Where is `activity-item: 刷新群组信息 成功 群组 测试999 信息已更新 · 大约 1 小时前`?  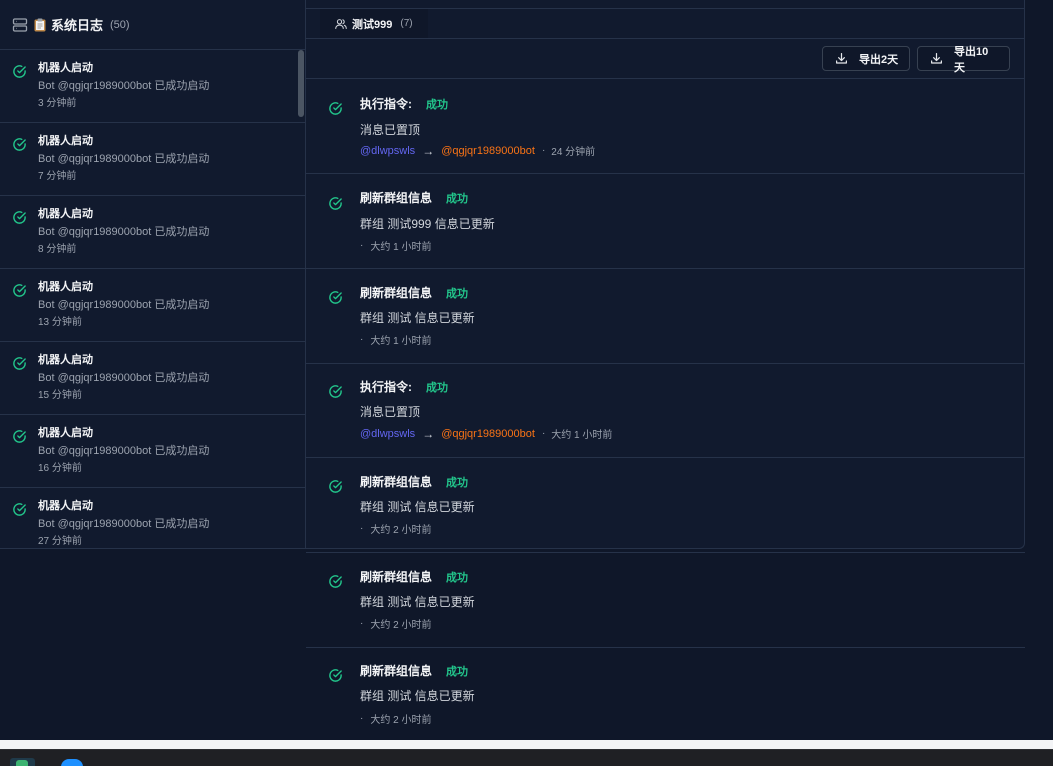
activity-item: 刷新群组信息 成功 群组 测试999 信息已更新 · 大约 1 小时前 is located at coordinates (665, 221).